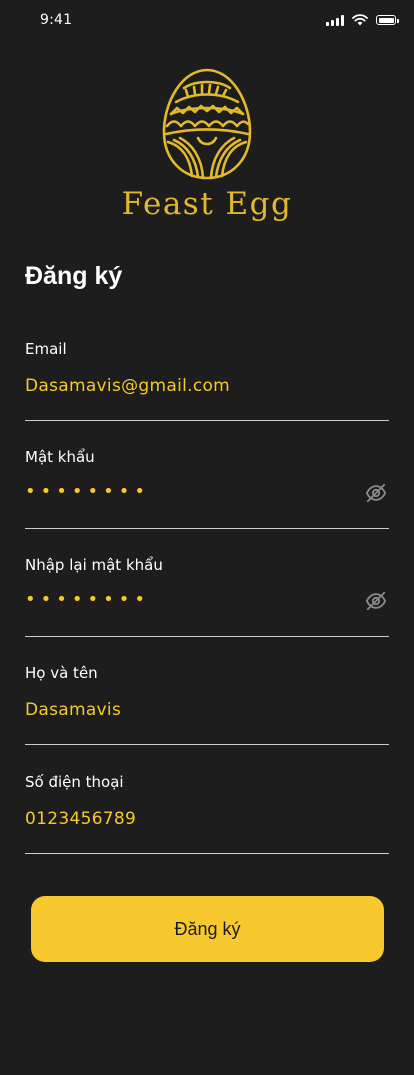 The height and width of the screenshot is (1075, 414). What do you see at coordinates (74, 276) in the screenshot?
I see `page-title: Đăng ký` at bounding box center [74, 276].